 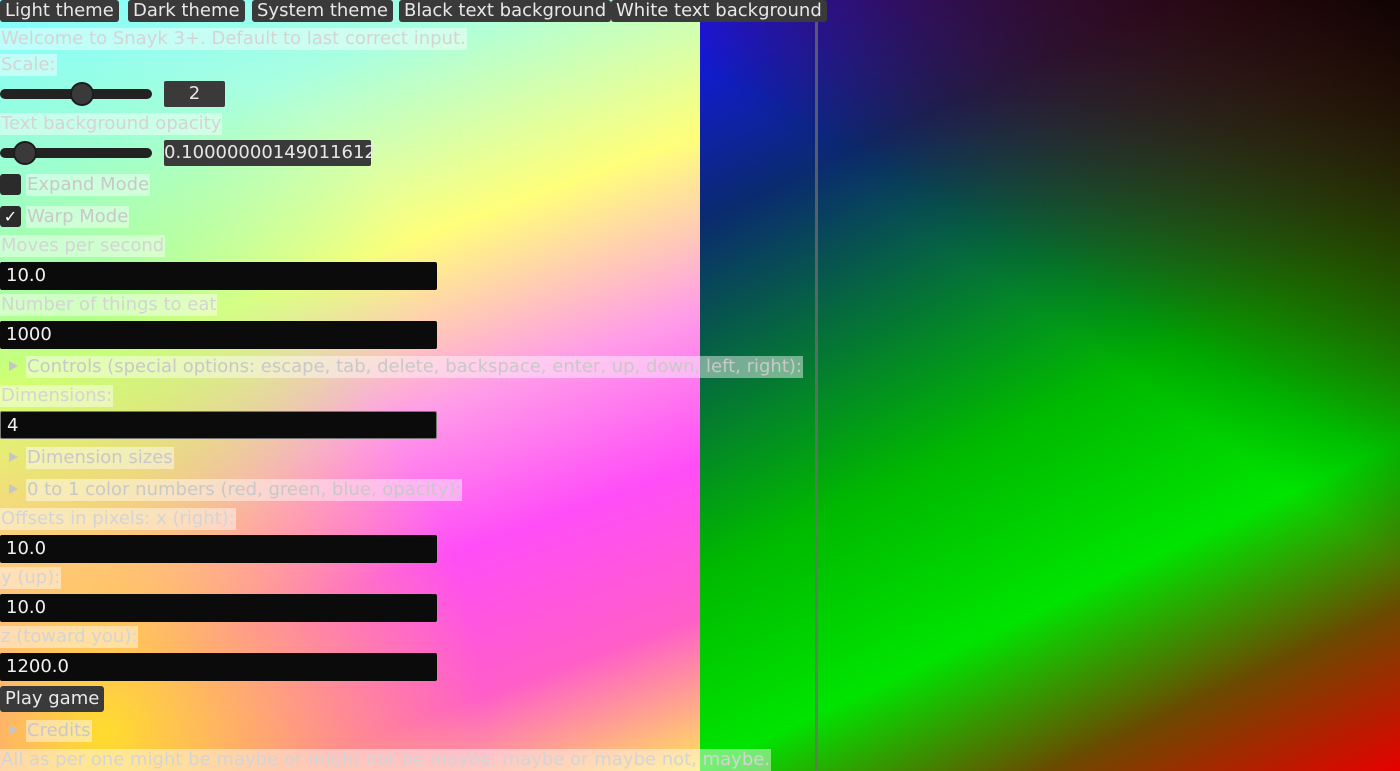 What do you see at coordinates (31, 578) in the screenshot?
I see `offset-y-label: y (up):` at bounding box center [31, 578].